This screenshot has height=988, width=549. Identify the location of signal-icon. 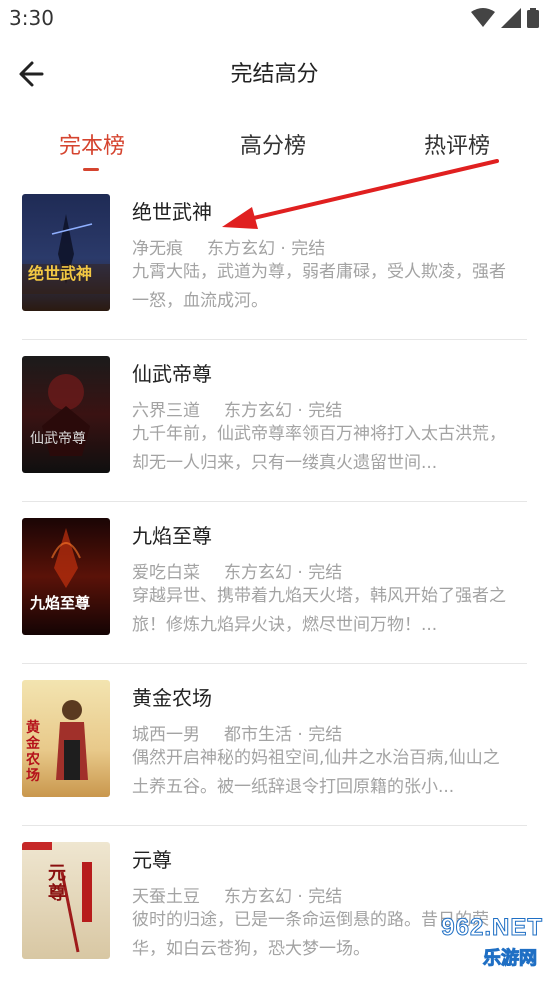
(511, 18).